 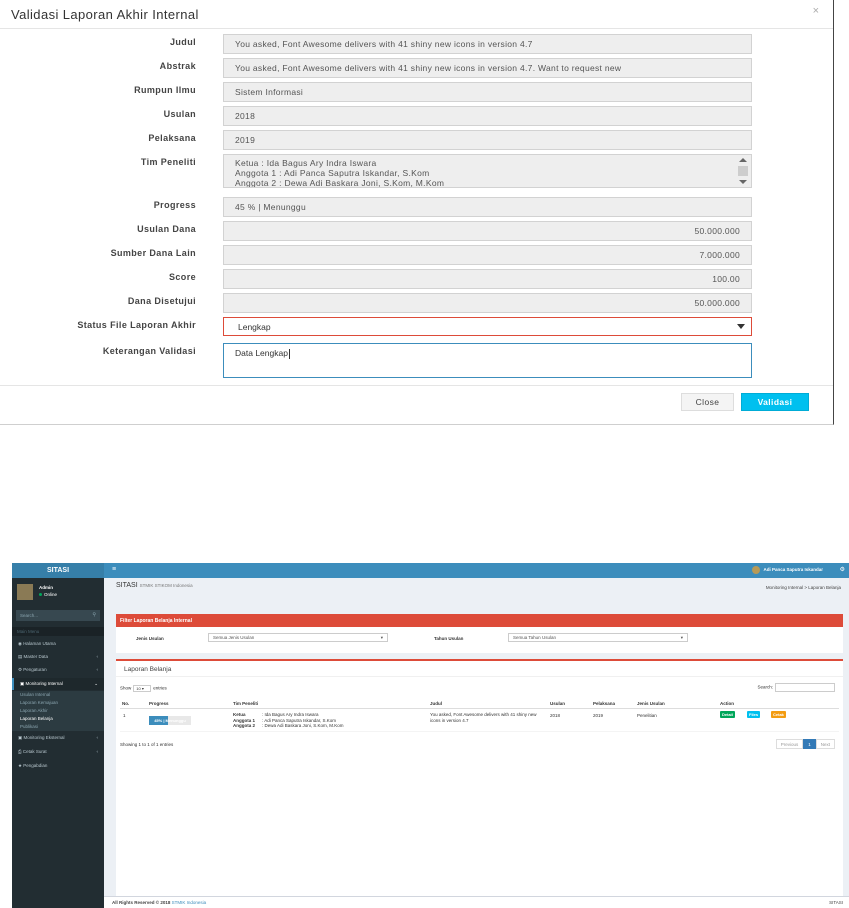 I want to click on col-header-pelaksana: Pelaksana, so click(x=604, y=703).